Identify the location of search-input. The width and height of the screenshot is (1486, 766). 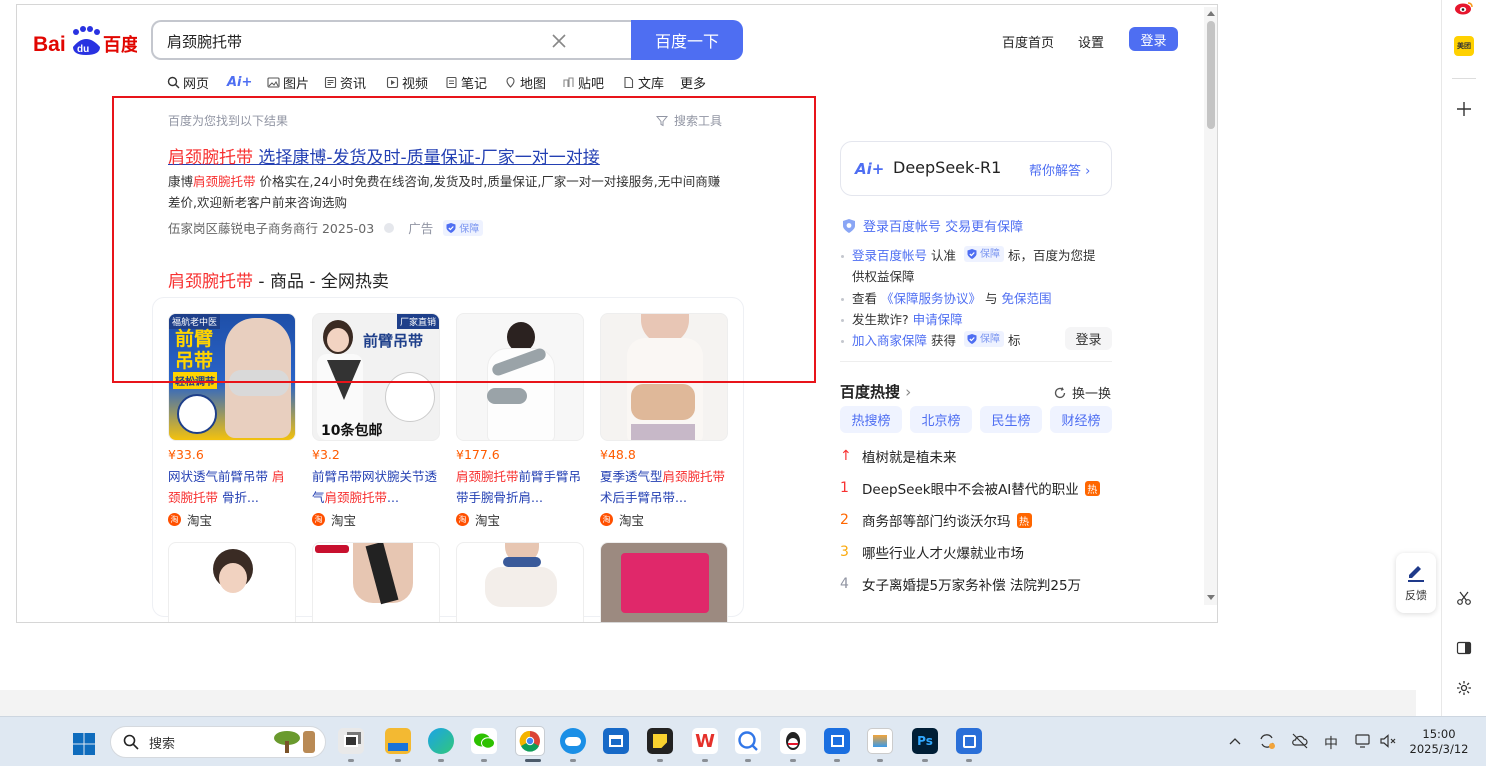
(347, 41).